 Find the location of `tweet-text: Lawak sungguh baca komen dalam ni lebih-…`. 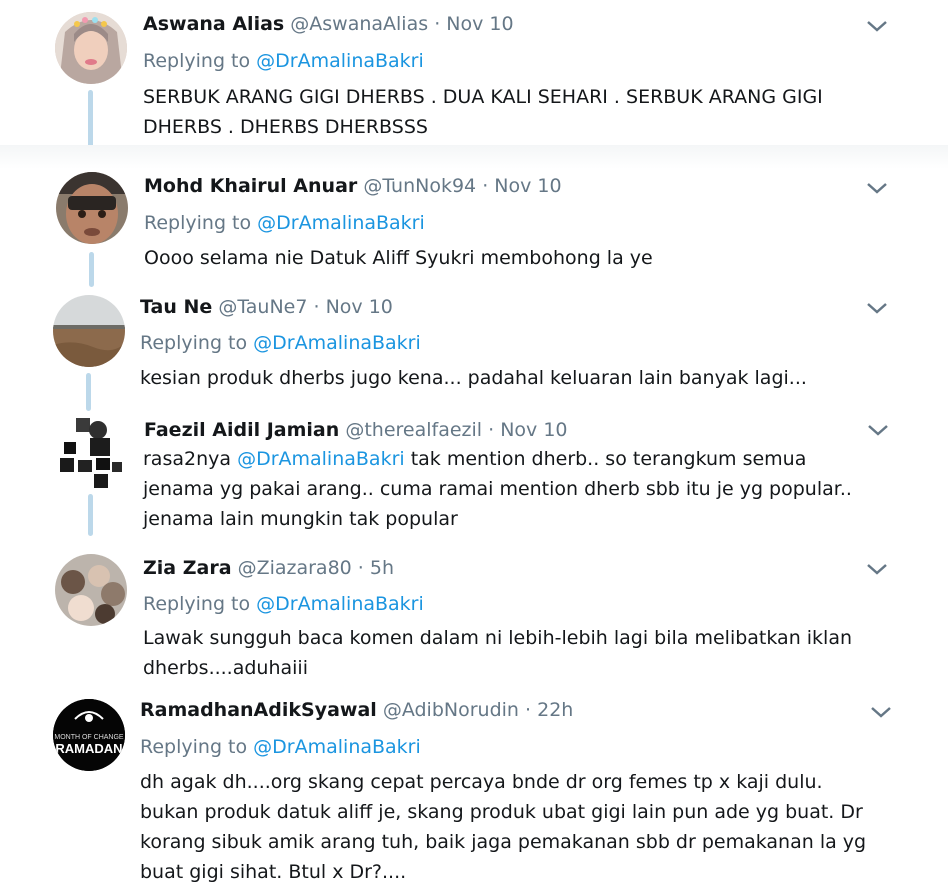

tweet-text: Lawak sungguh baca komen dalam ni lebih-… is located at coordinates (498, 653).